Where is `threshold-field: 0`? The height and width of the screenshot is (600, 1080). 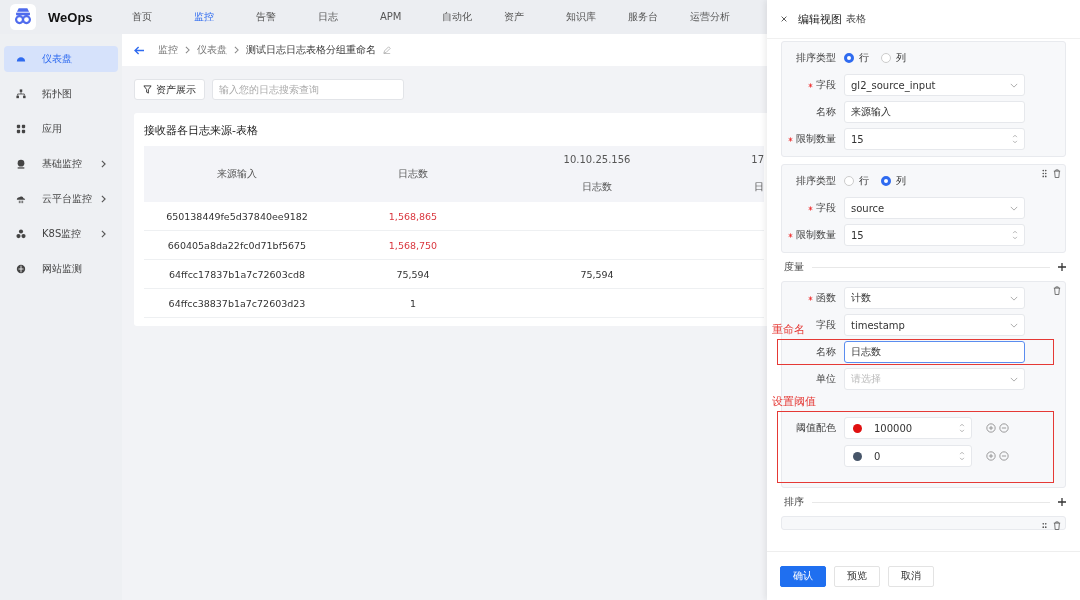 threshold-field: 0 is located at coordinates (908, 456).